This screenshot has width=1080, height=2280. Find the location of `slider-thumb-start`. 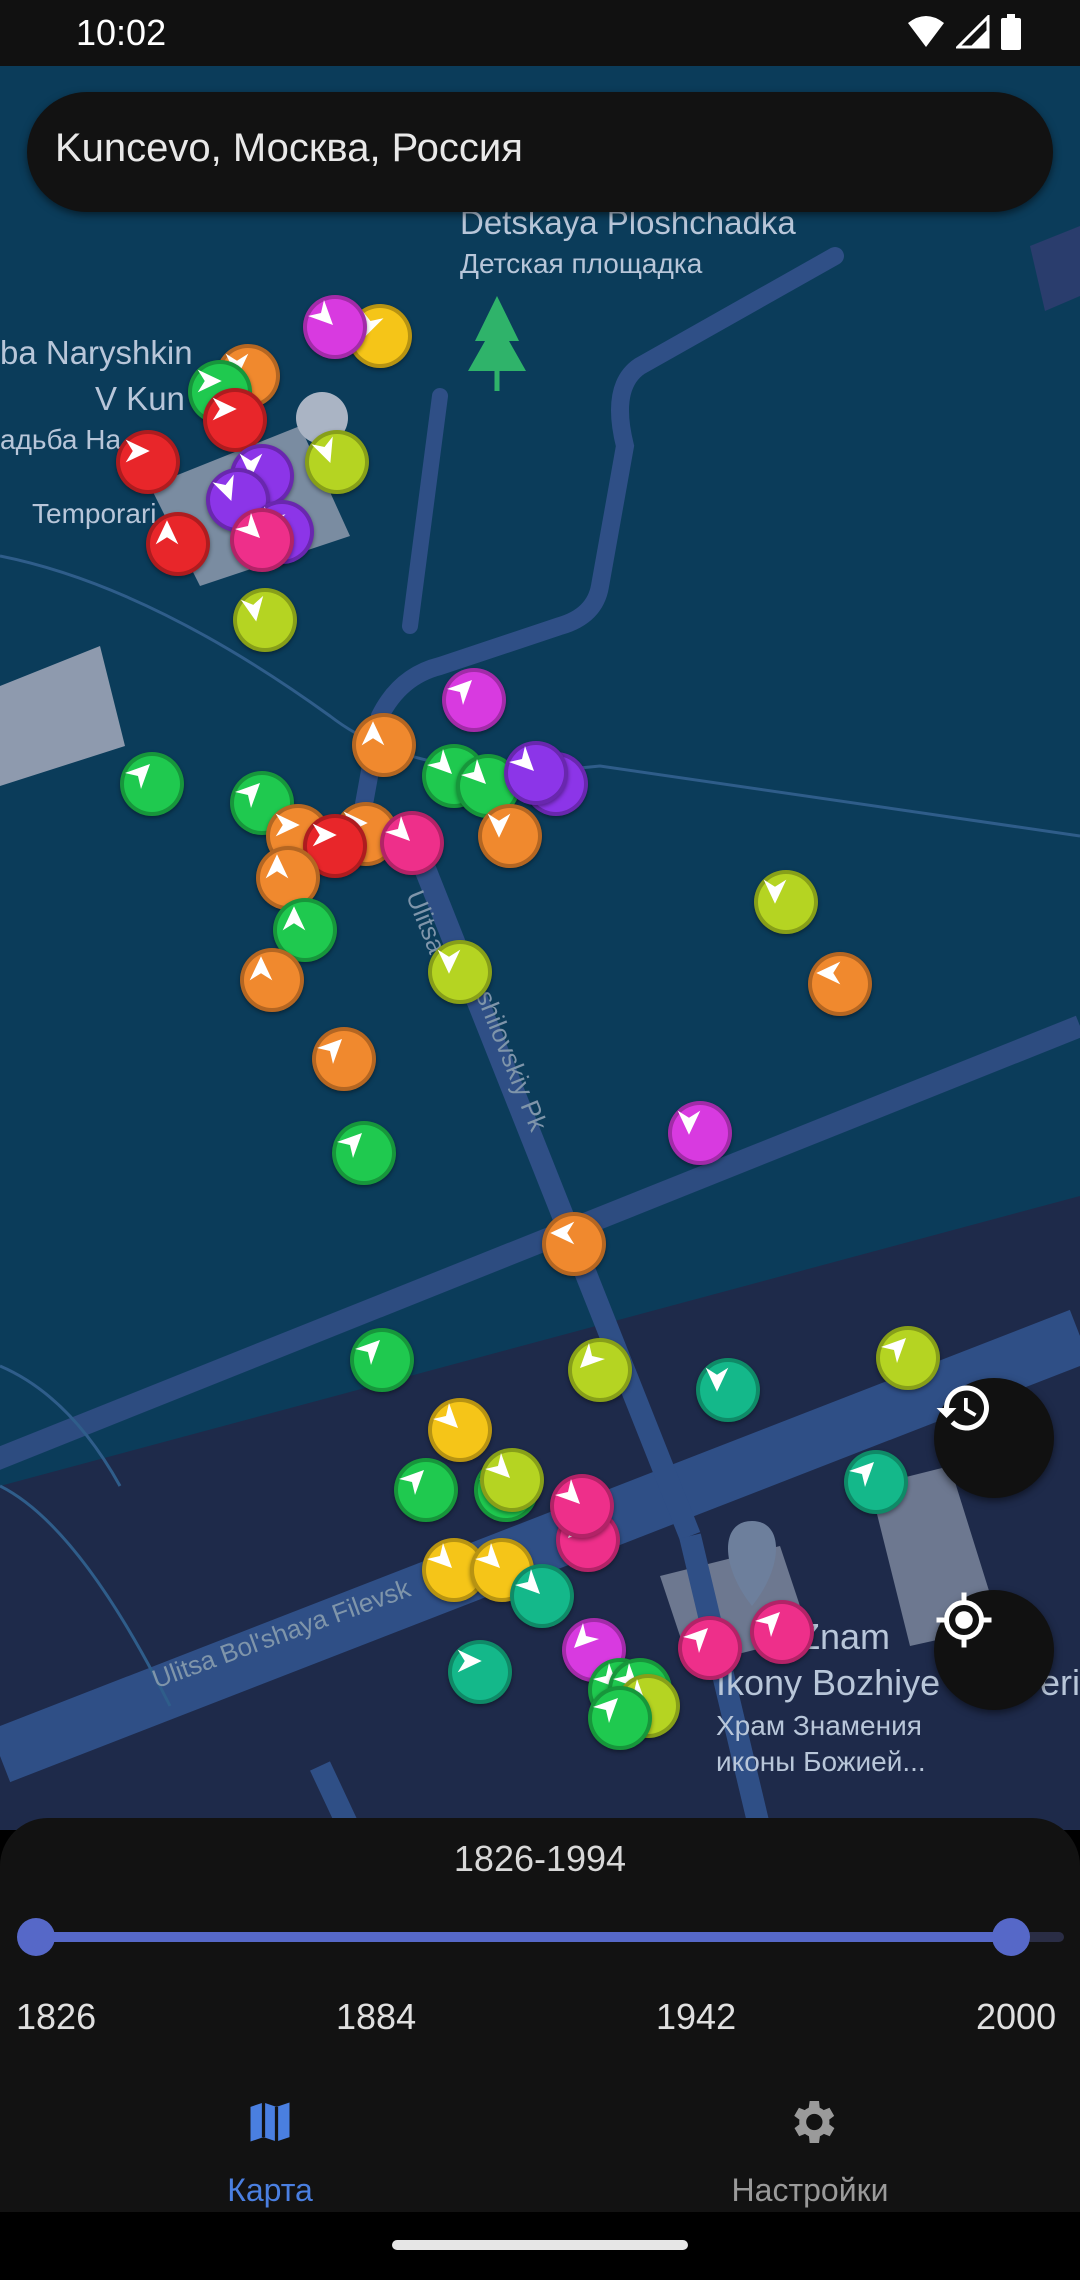

slider-thumb-start is located at coordinates (36, 1937).